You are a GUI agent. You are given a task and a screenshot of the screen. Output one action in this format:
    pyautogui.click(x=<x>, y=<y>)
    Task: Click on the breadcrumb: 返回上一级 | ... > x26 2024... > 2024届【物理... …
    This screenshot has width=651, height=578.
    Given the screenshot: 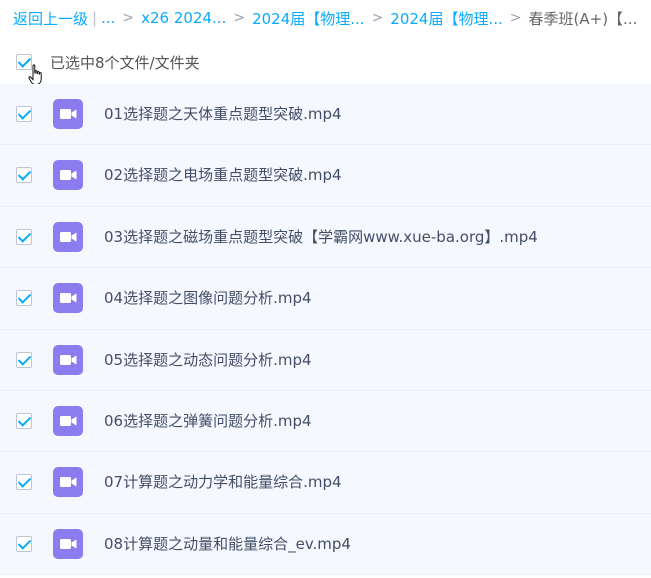 What is the action you would take?
    pyautogui.click(x=332, y=18)
    